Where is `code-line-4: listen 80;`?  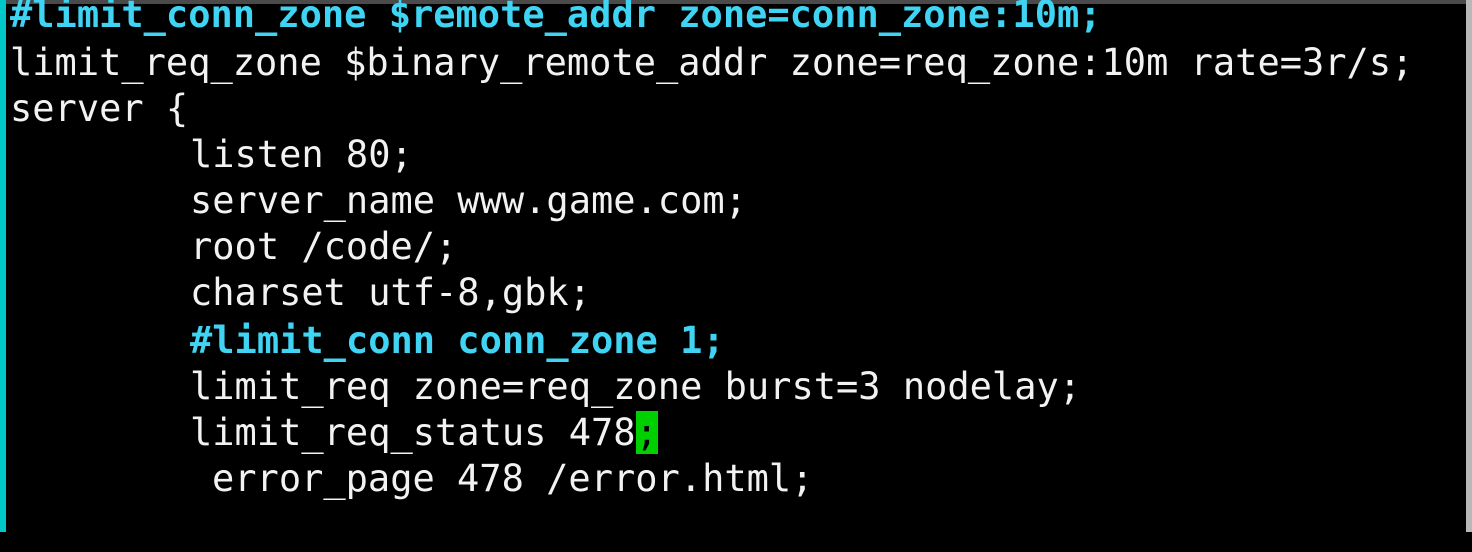
code-line-4: listen 80; is located at coordinates (301, 154).